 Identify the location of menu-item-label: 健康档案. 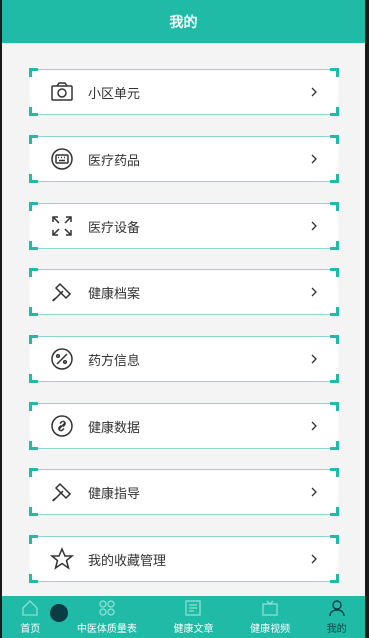
(114, 294).